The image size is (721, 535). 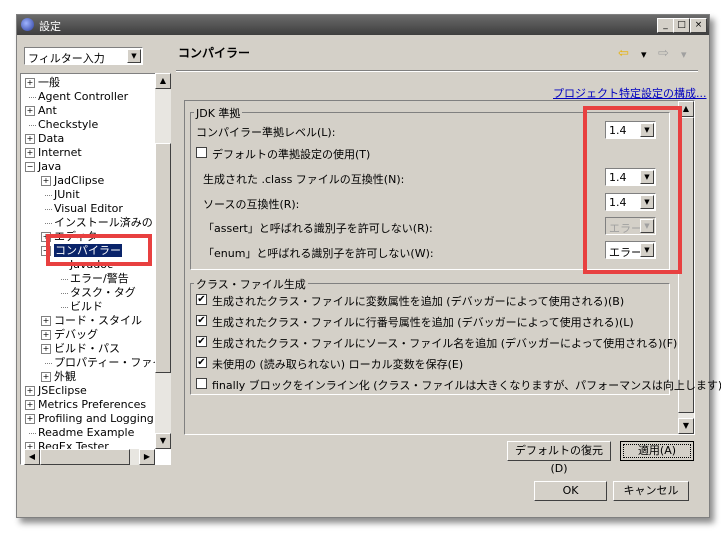 I want to click on maximize-button: □, so click(x=681, y=25).